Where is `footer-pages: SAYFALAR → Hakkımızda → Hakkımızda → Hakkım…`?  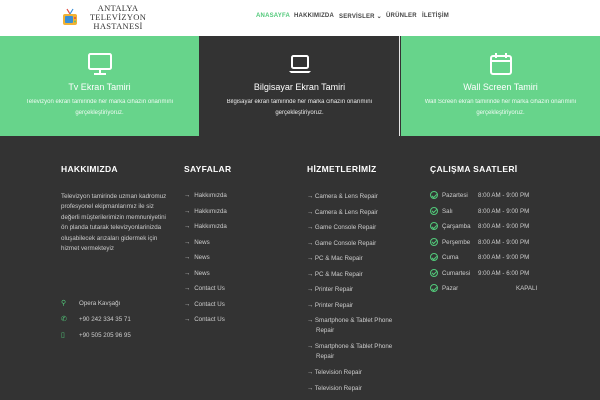 footer-pages: SAYFALAR → Hakkımızda → Hakkımızda → Hakkım… is located at coordinates (234, 248).